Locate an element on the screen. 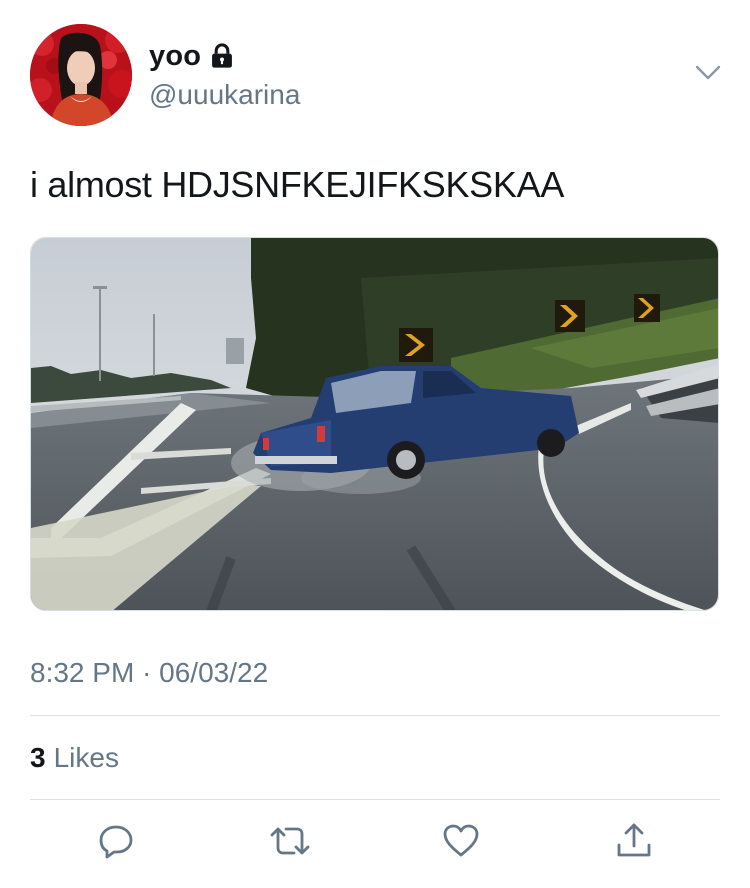 The height and width of the screenshot is (888, 750). avatar is located at coordinates (81, 75).